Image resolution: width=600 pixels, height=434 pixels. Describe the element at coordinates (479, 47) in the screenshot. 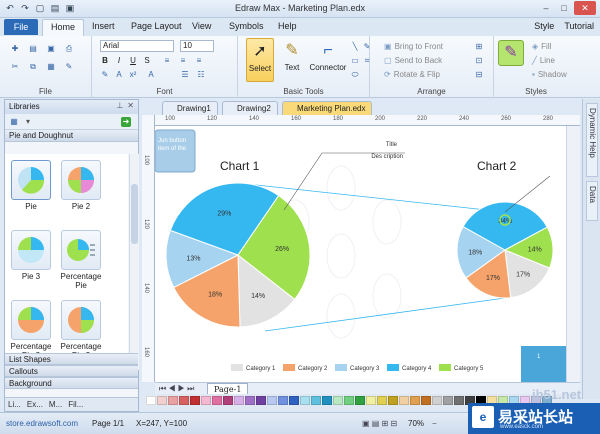

I see `align-icon: ⊞` at that location.